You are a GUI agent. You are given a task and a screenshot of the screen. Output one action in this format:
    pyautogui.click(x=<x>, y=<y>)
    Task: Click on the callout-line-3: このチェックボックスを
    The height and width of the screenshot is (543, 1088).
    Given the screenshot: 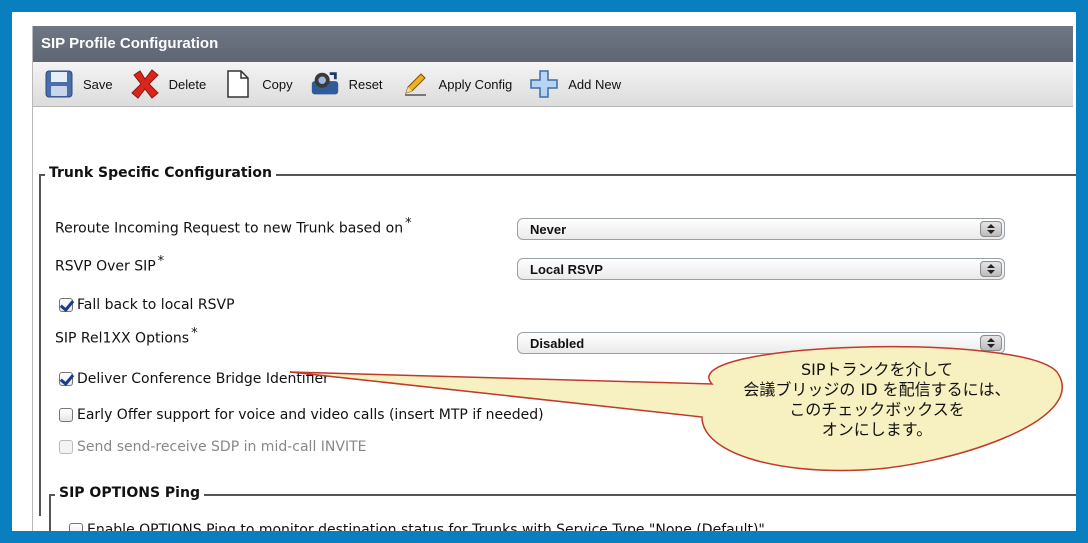 What is the action you would take?
    pyautogui.click(x=877, y=409)
    